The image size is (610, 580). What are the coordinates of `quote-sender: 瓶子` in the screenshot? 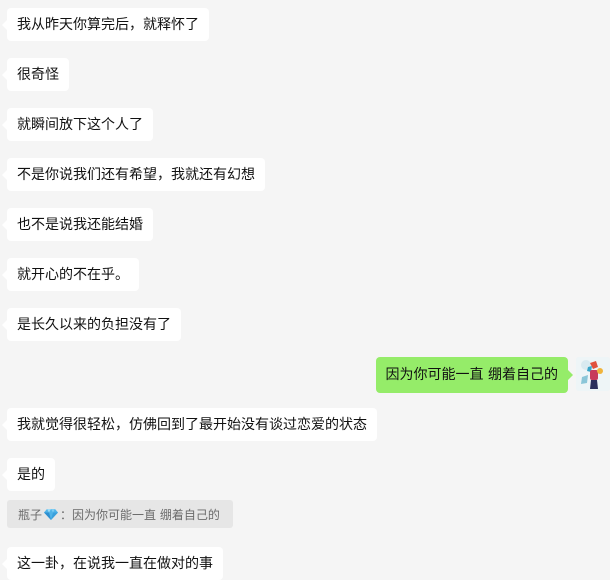 It's located at (30, 514).